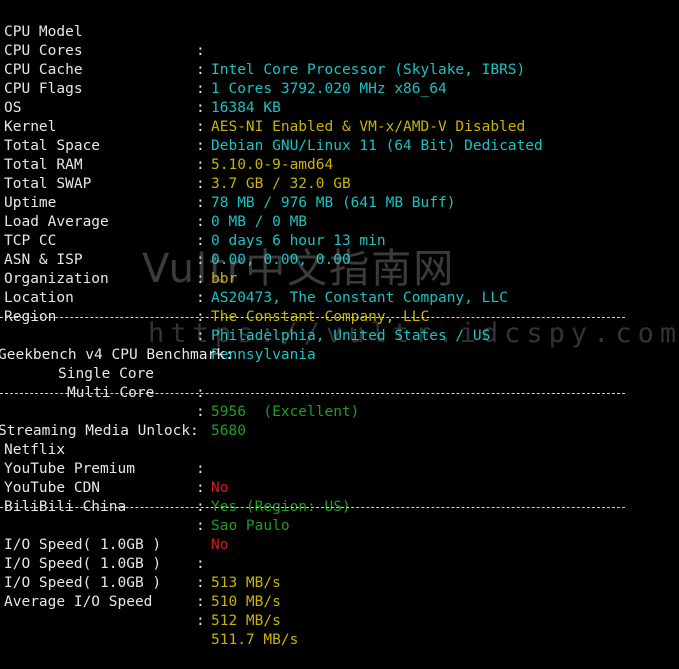  What do you see at coordinates (339, 421) in the screenshot?
I see `streaming-title-row: Streaming Media Unlock:` at bounding box center [339, 421].